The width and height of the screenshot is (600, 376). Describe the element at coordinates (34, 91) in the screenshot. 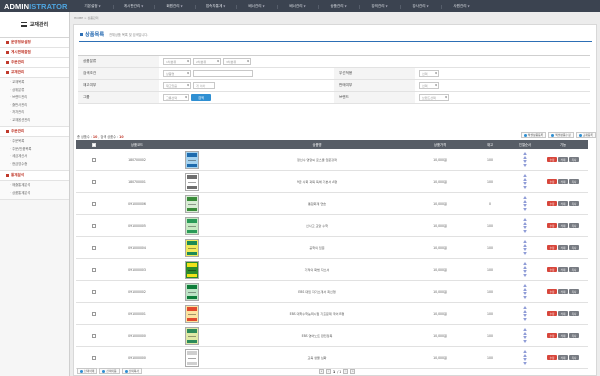

I see `sidebar-item: 상위분류` at that location.